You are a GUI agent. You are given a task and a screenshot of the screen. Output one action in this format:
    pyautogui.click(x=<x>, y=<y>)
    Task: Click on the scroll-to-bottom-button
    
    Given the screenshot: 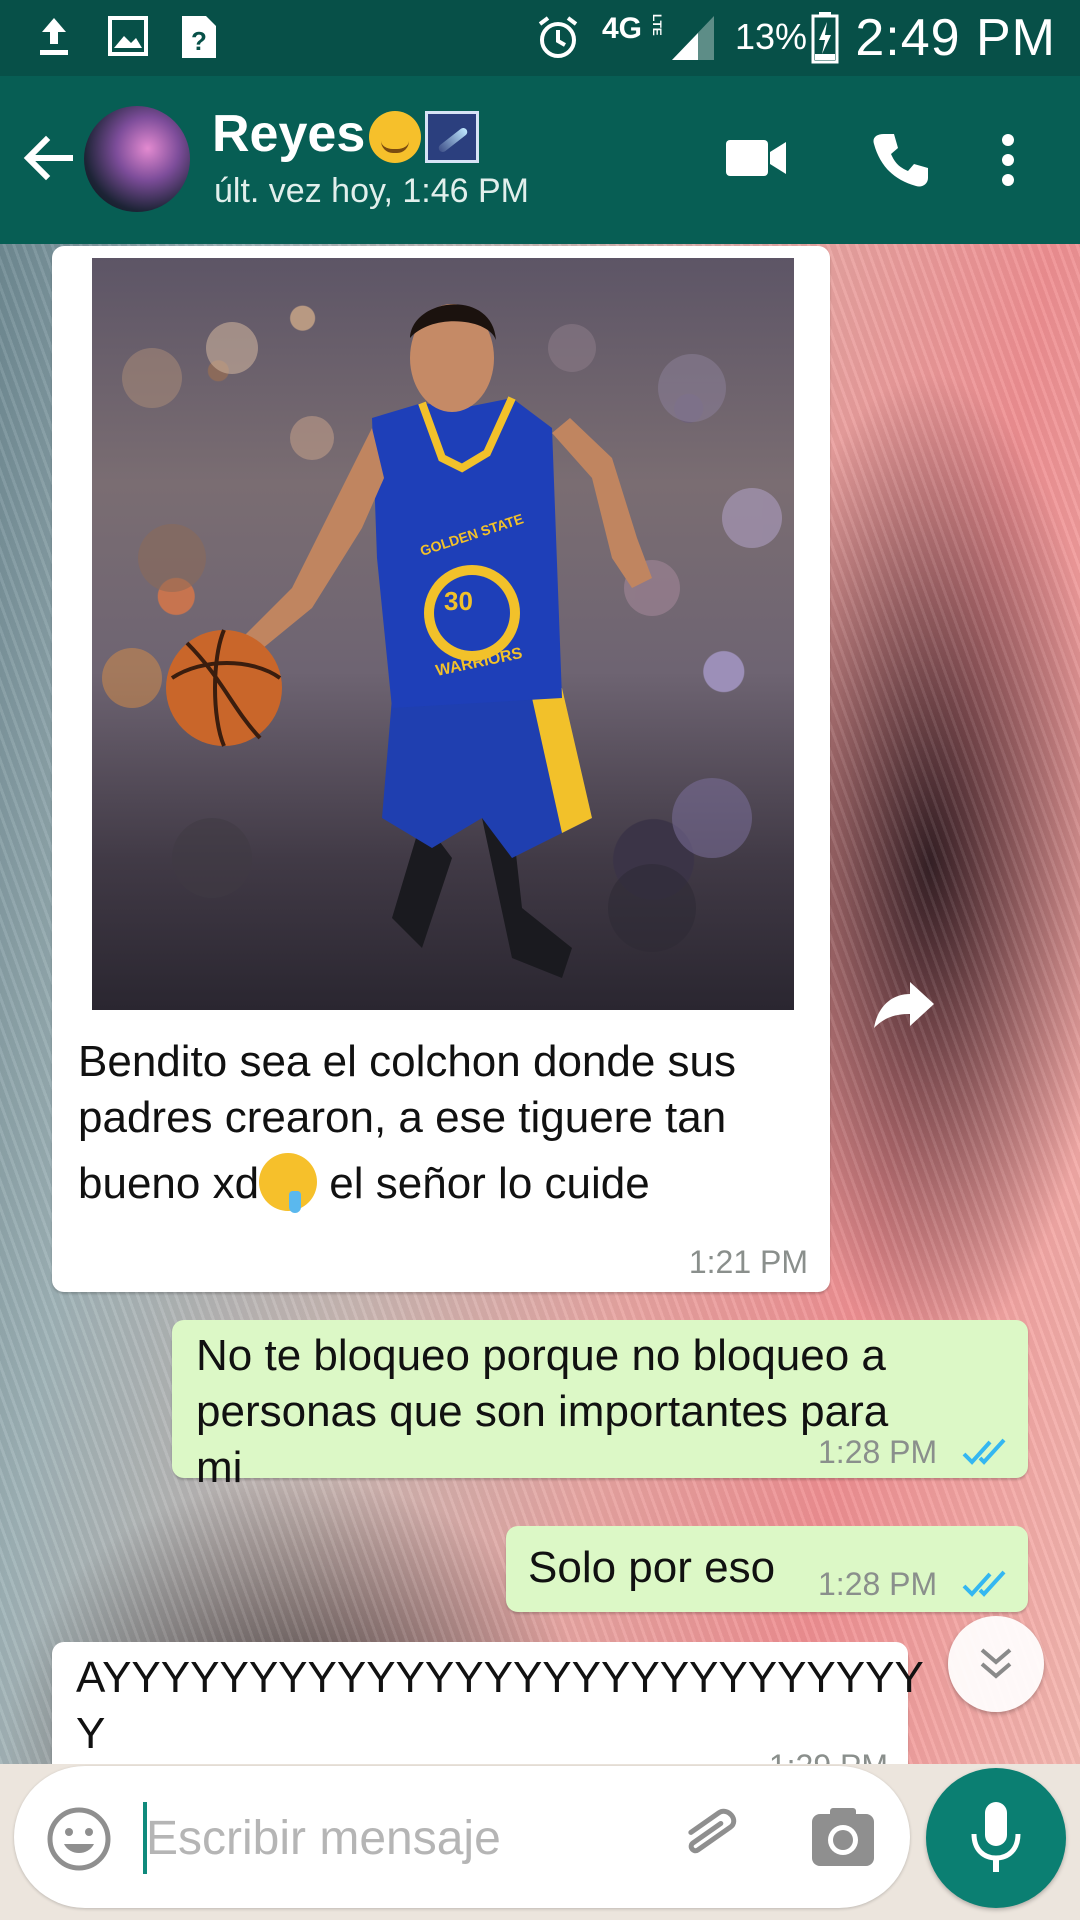 What is the action you would take?
    pyautogui.click(x=996, y=1664)
    